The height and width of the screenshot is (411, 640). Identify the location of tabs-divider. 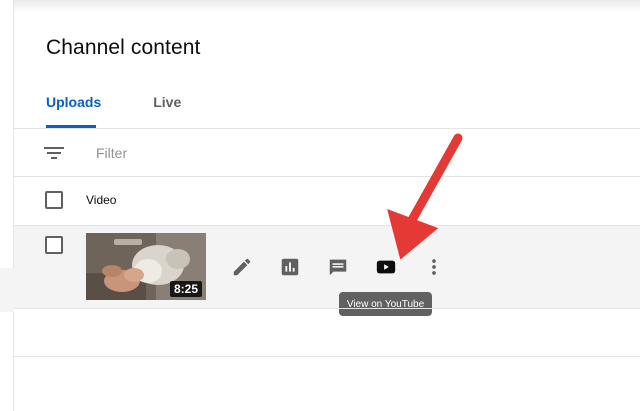
(327, 128).